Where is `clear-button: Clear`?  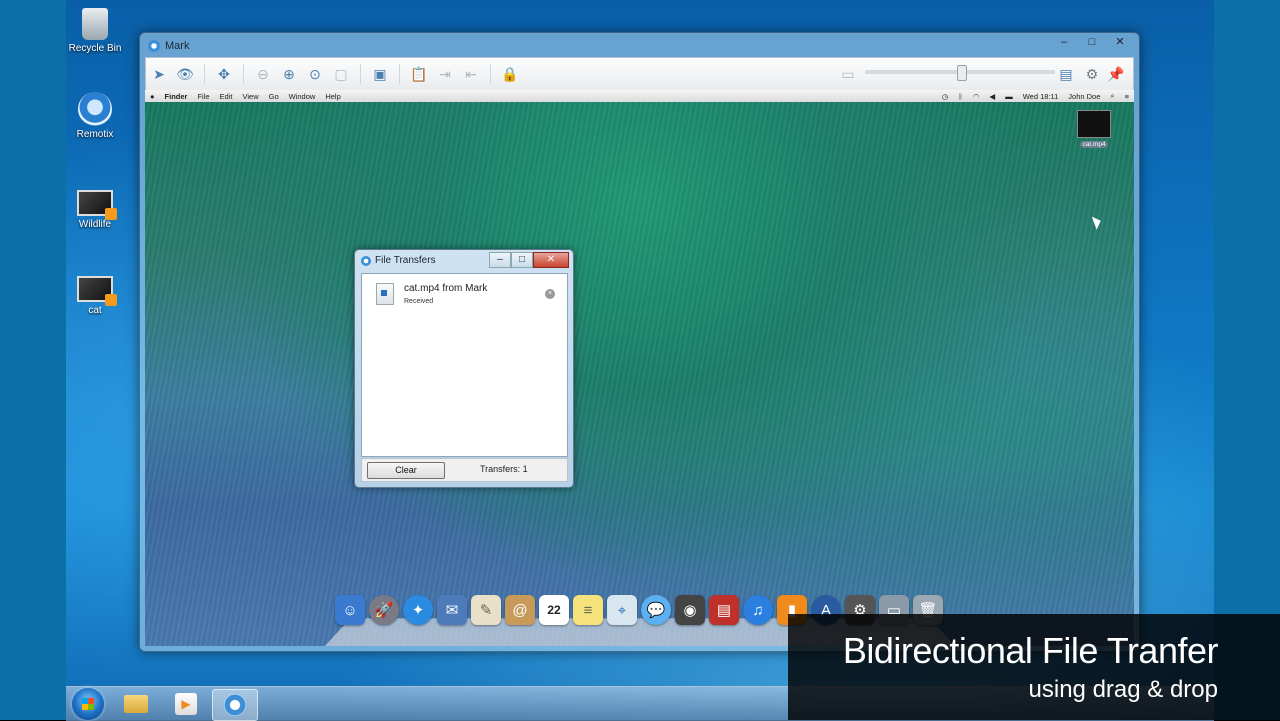
clear-button: Clear is located at coordinates (406, 470).